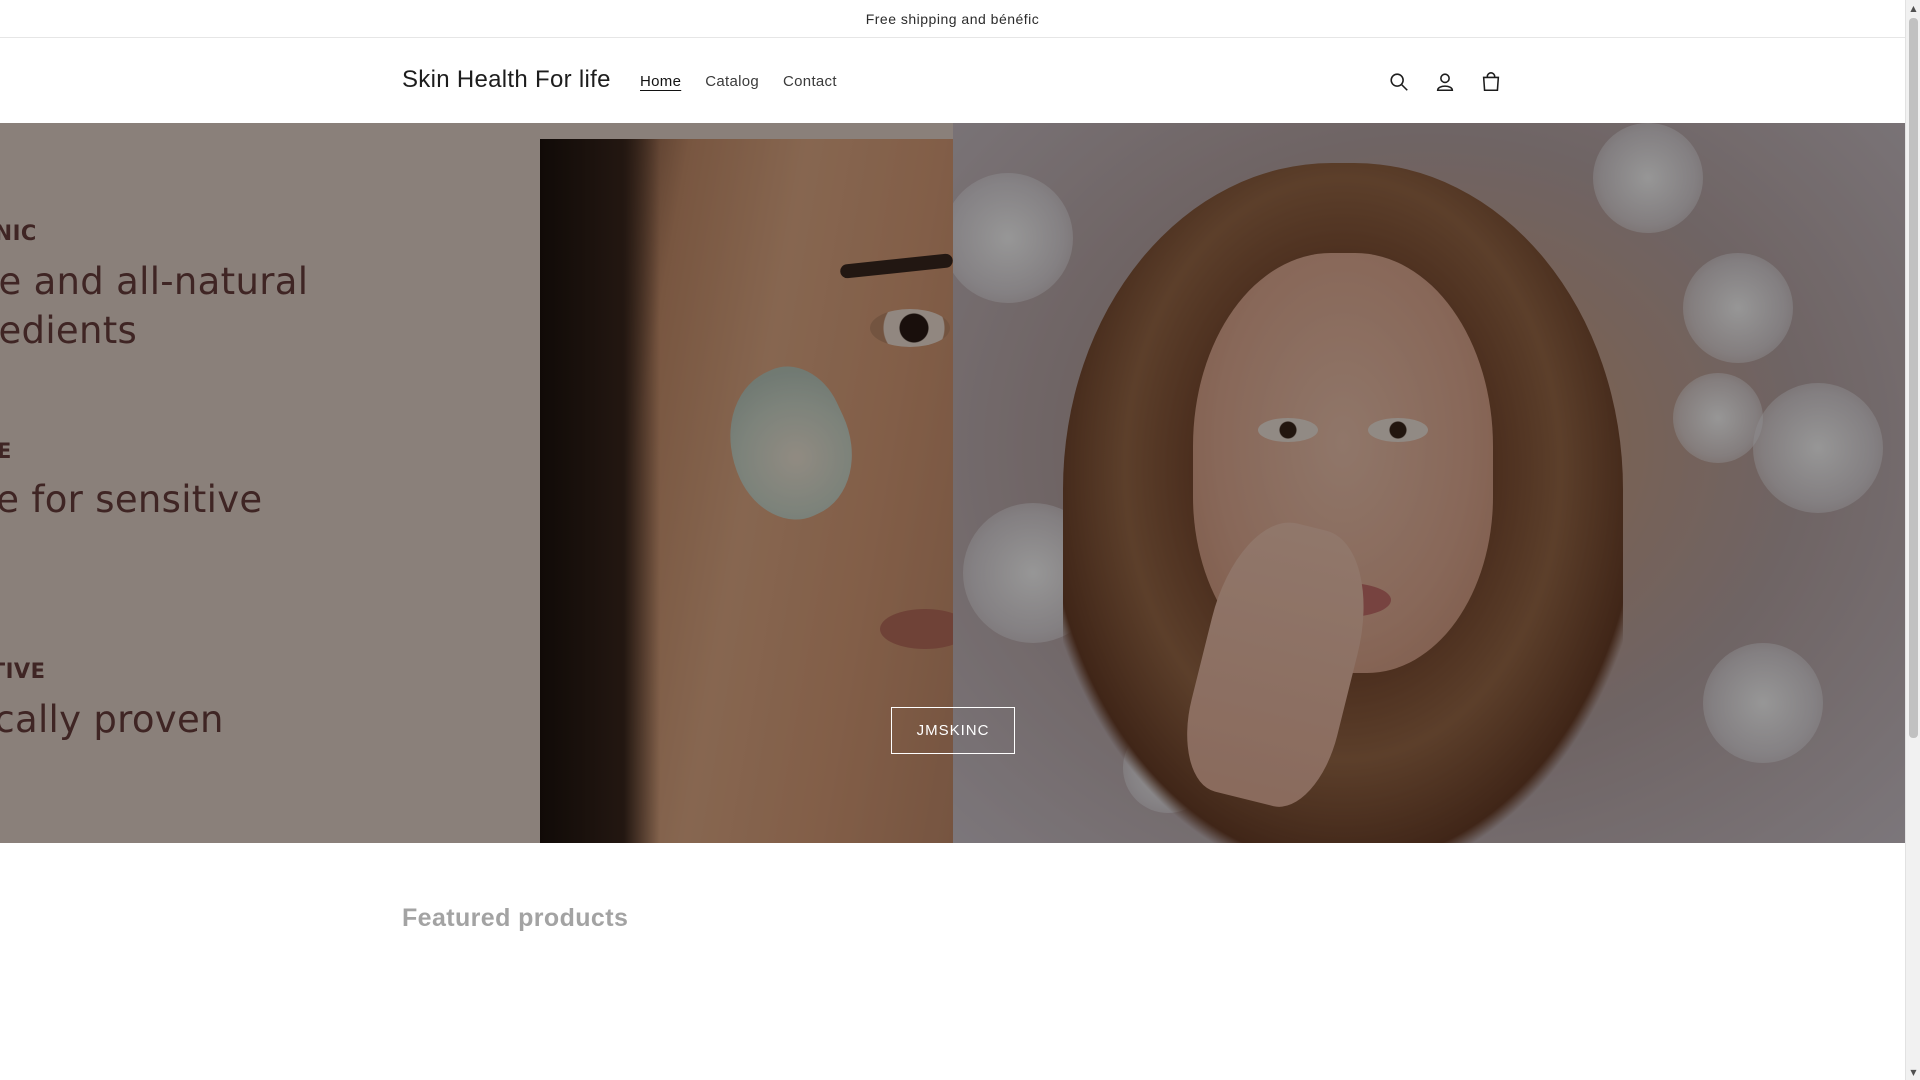 The image size is (1920, 1080). I want to click on main-nav: Home Catalog Contact, so click(738, 81).